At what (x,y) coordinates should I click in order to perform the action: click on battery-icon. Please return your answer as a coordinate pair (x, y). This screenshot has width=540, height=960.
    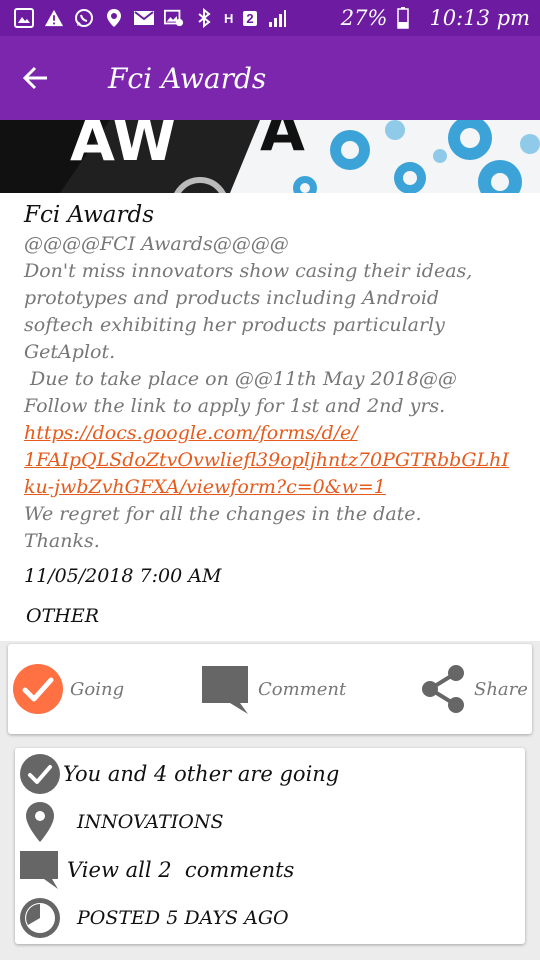
    Looking at the image, I should click on (403, 18).